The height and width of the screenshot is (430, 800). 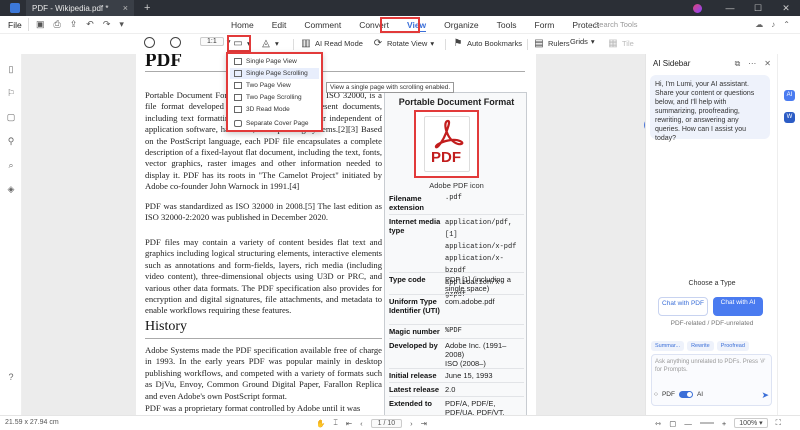 I want to click on avatar, so click(x=697, y=8).